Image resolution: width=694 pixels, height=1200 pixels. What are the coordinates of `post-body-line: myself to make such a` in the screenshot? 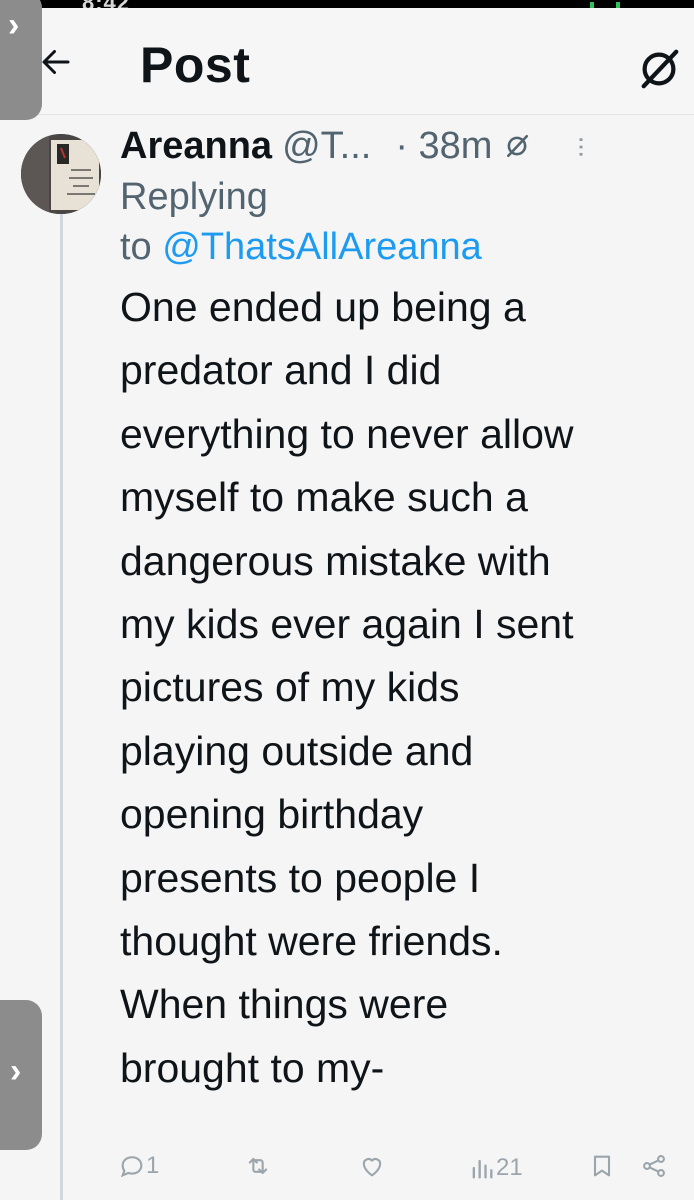 It's located at (324, 497).